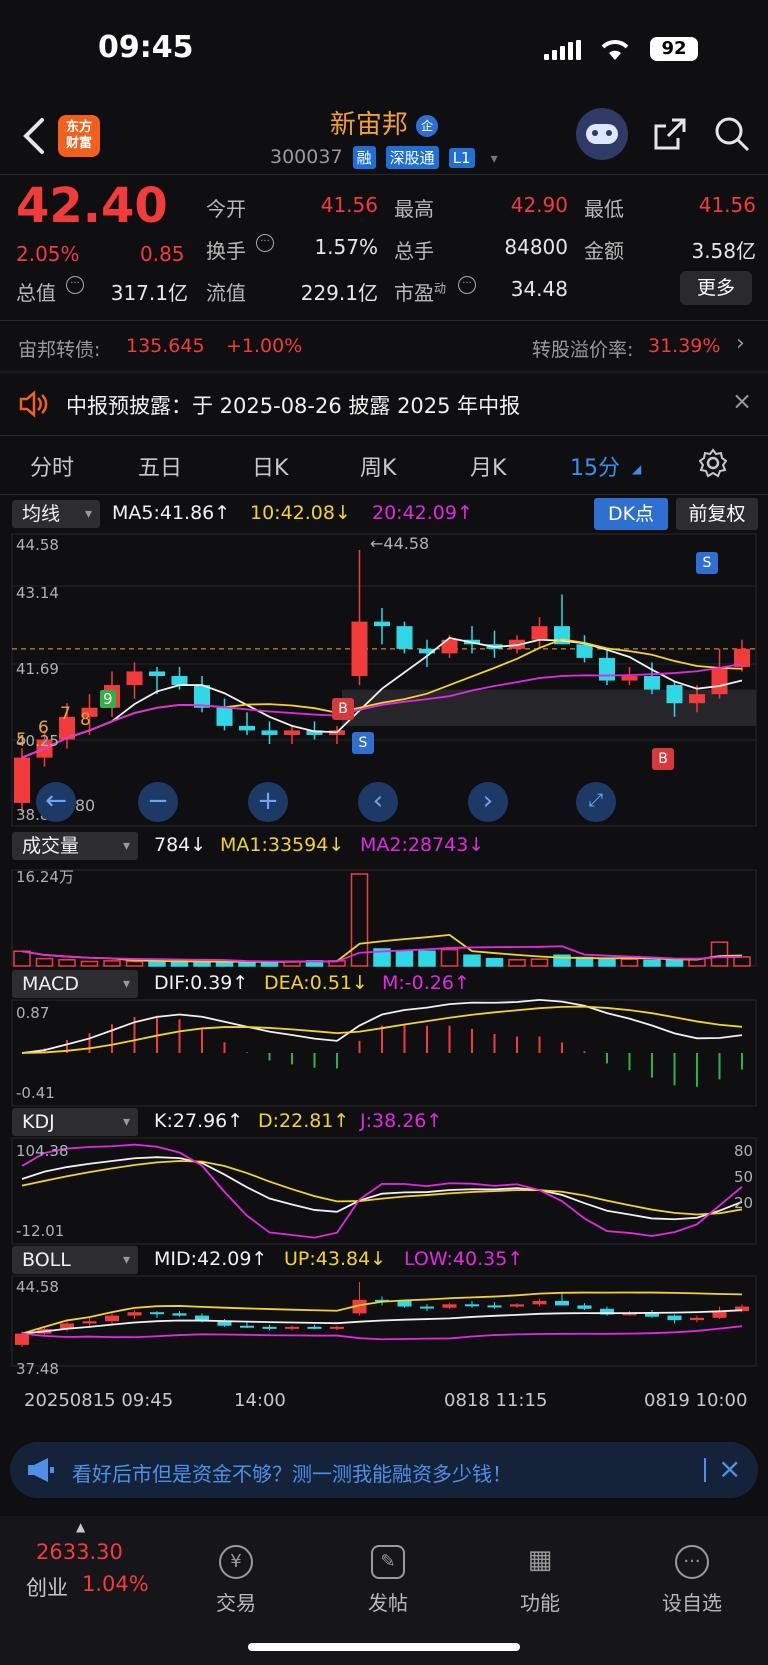  Describe the element at coordinates (45, 877) in the screenshot. I see `volume-axis-top: 16.24万` at that location.